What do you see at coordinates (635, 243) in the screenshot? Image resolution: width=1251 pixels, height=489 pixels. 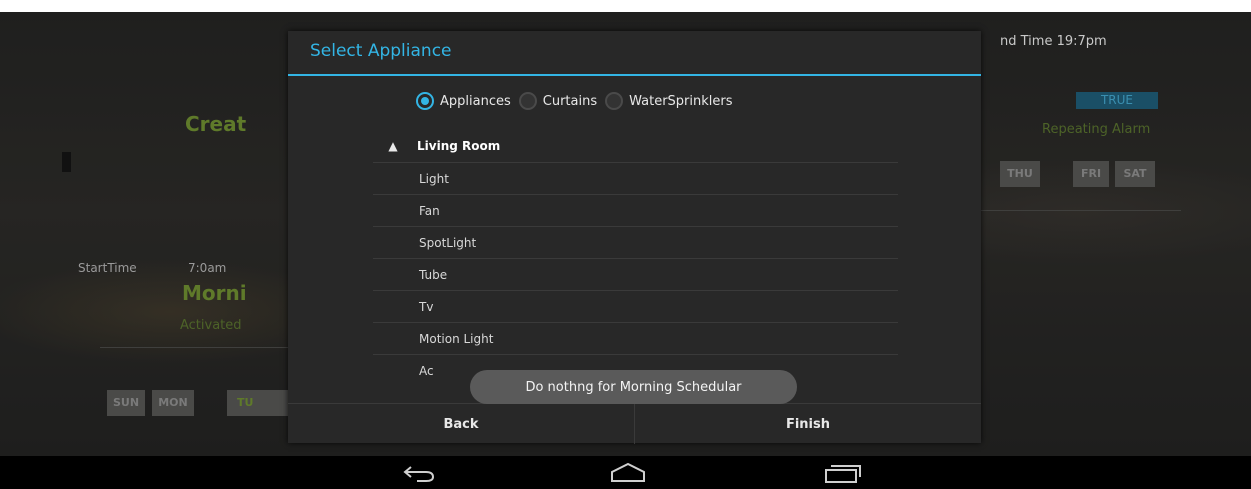 I see `list-item-spotlight: SpotLight` at bounding box center [635, 243].